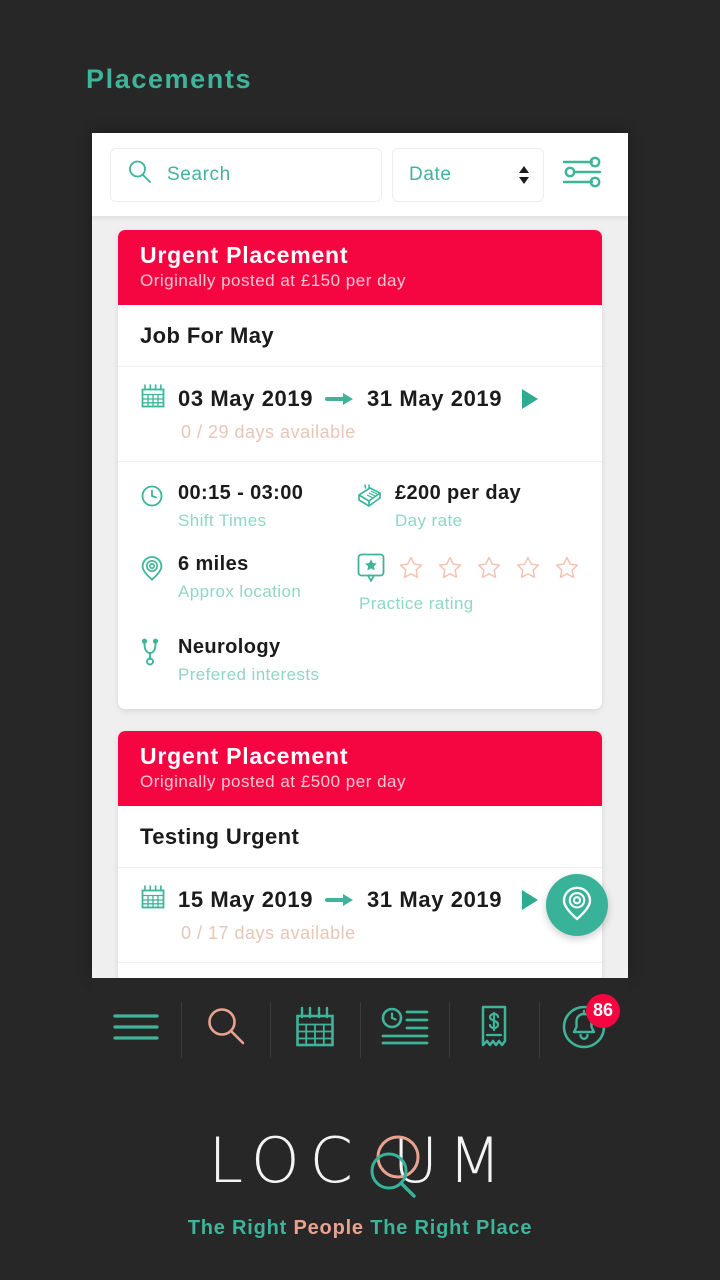 This screenshot has width=720, height=1280. Describe the element at coordinates (241, 493) in the screenshot. I see `shift-times-value: 00:15 - 03:00` at that location.